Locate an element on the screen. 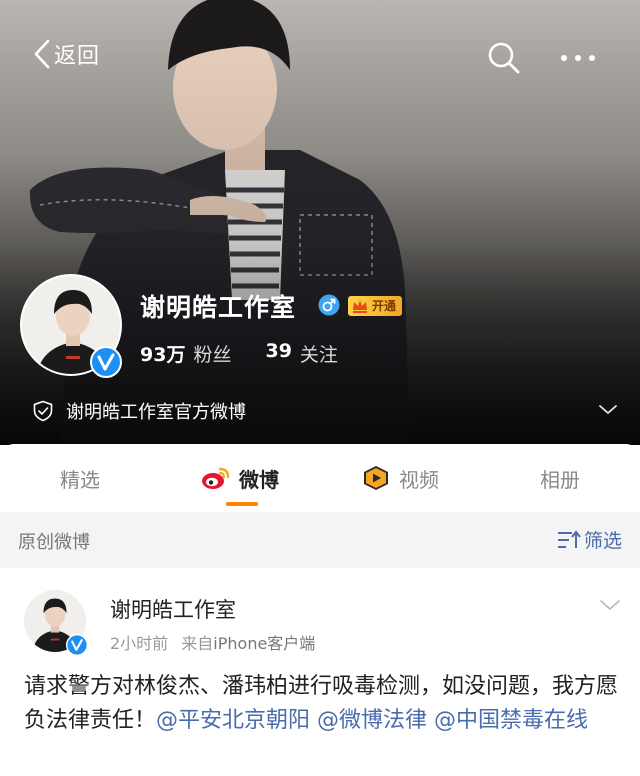 The height and width of the screenshot is (776, 640). video-icon is located at coordinates (376, 478).